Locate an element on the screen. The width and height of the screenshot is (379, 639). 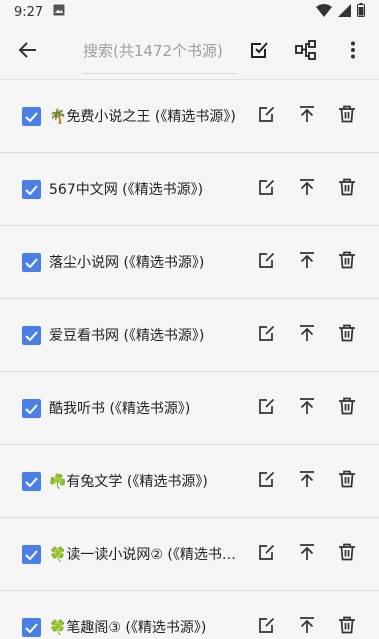
source-name: 🍀笔趣阁③ (《精选书源》) is located at coordinates (128, 628).